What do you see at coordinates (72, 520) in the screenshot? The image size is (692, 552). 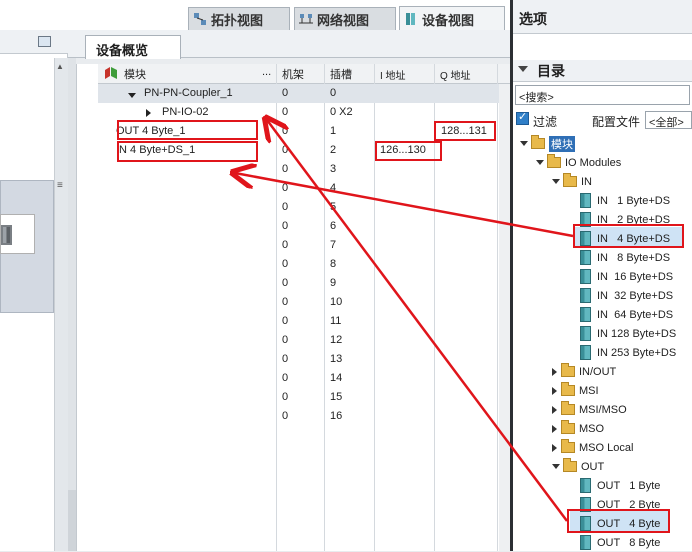 I see `side-scroll-handle` at bounding box center [72, 520].